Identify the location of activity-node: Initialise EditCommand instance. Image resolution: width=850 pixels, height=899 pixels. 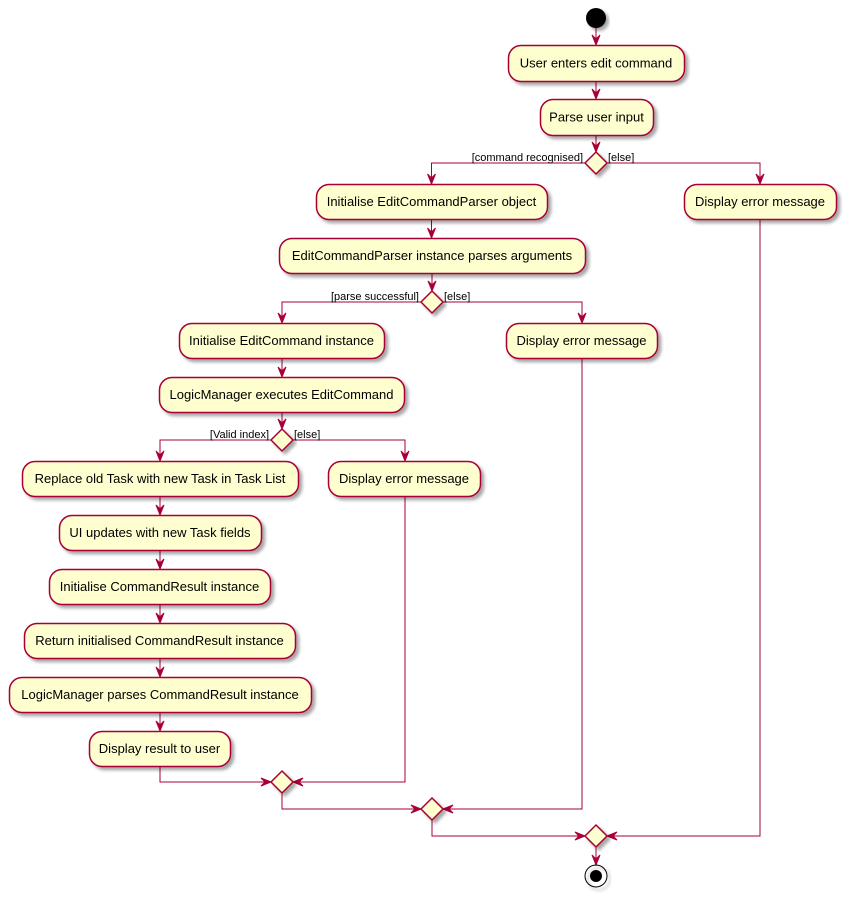
(282, 341).